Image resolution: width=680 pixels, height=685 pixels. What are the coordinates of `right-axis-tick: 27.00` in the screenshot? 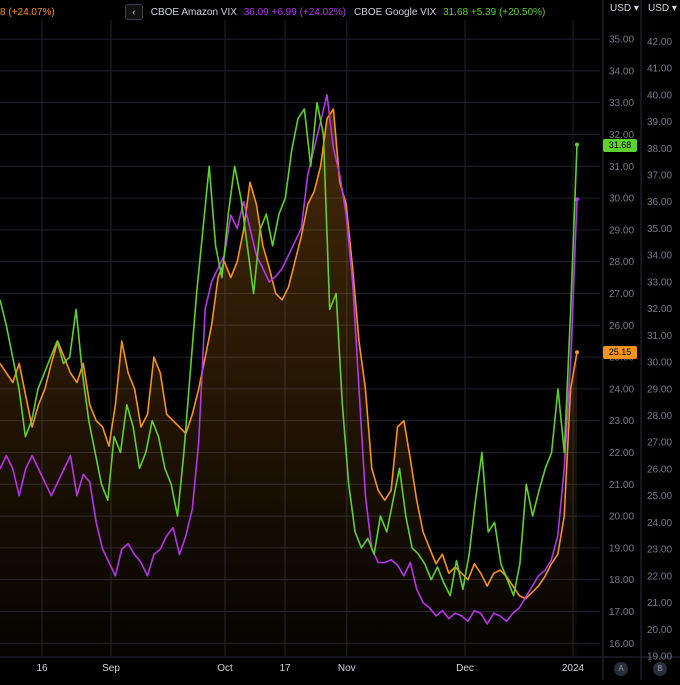 It's located at (659, 443).